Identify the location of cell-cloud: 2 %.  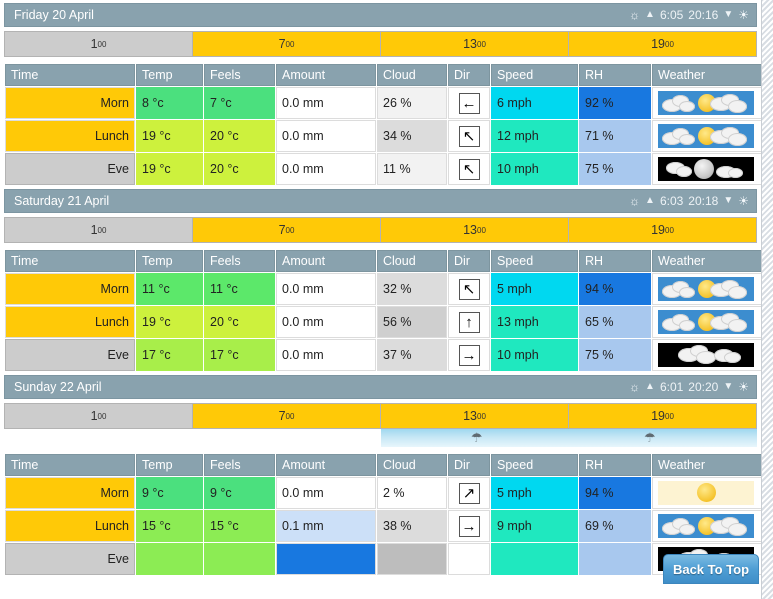
(412, 493).